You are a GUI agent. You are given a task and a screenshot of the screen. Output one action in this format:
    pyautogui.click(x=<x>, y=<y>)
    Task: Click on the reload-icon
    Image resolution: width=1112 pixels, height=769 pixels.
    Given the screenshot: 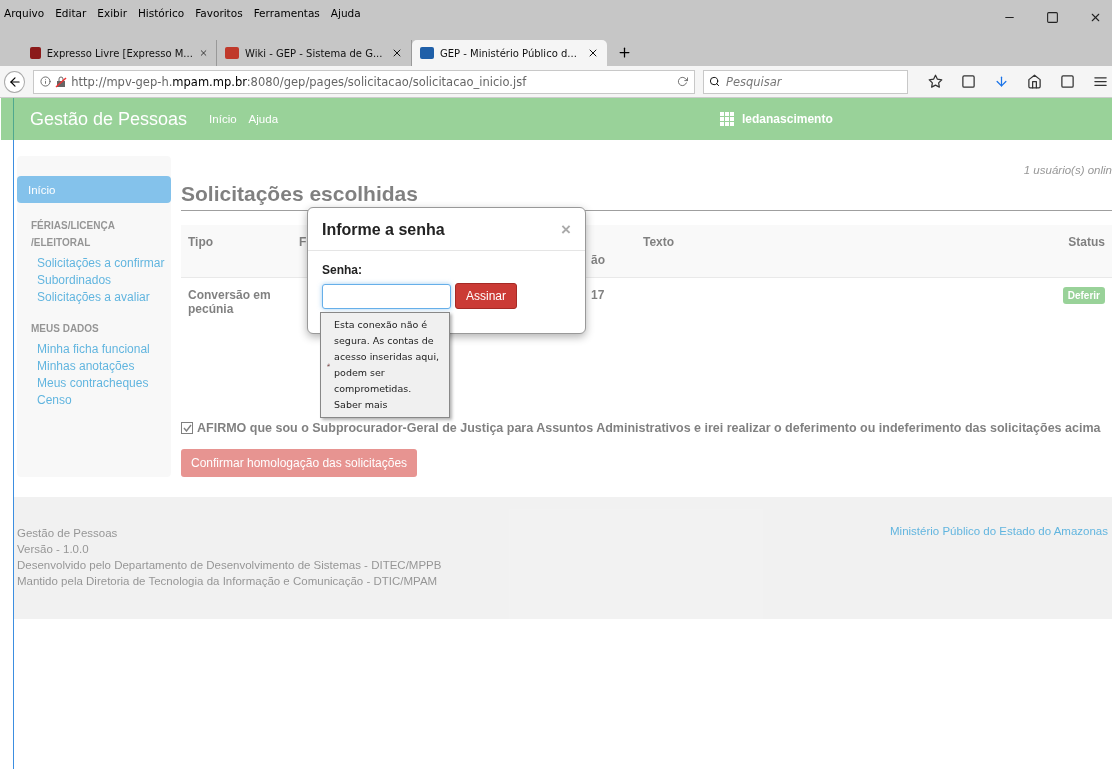 What is the action you would take?
    pyautogui.click(x=682, y=81)
    